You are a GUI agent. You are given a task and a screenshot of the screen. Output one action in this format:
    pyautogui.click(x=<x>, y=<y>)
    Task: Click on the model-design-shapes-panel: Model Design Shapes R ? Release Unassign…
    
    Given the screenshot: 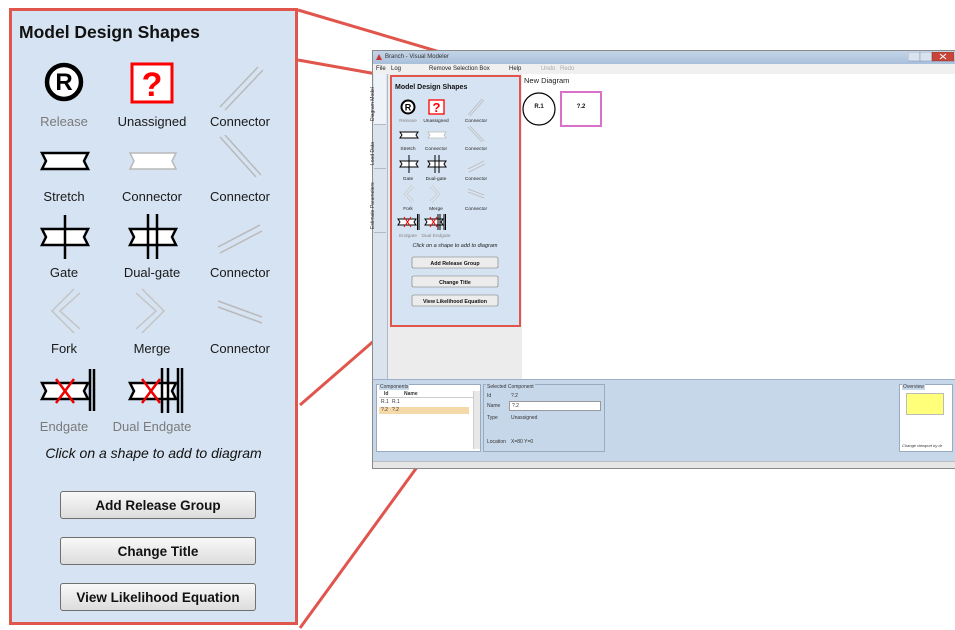 What is the action you would take?
    pyautogui.click(x=455, y=201)
    